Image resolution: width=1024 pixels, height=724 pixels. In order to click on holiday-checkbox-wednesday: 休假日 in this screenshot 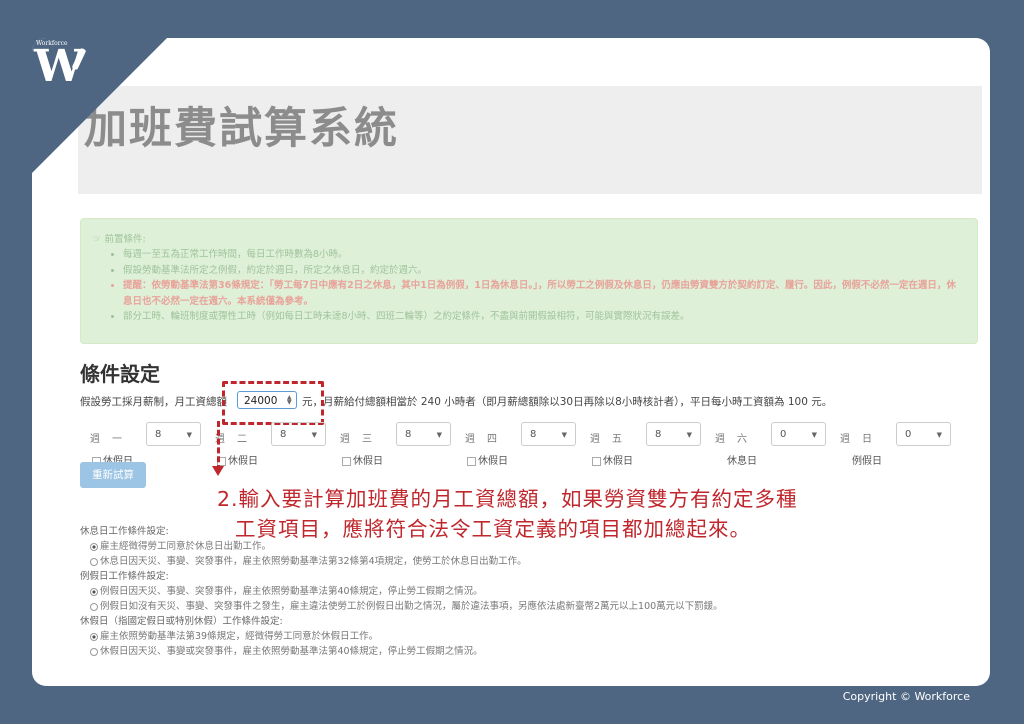, I will do `click(362, 459)`.